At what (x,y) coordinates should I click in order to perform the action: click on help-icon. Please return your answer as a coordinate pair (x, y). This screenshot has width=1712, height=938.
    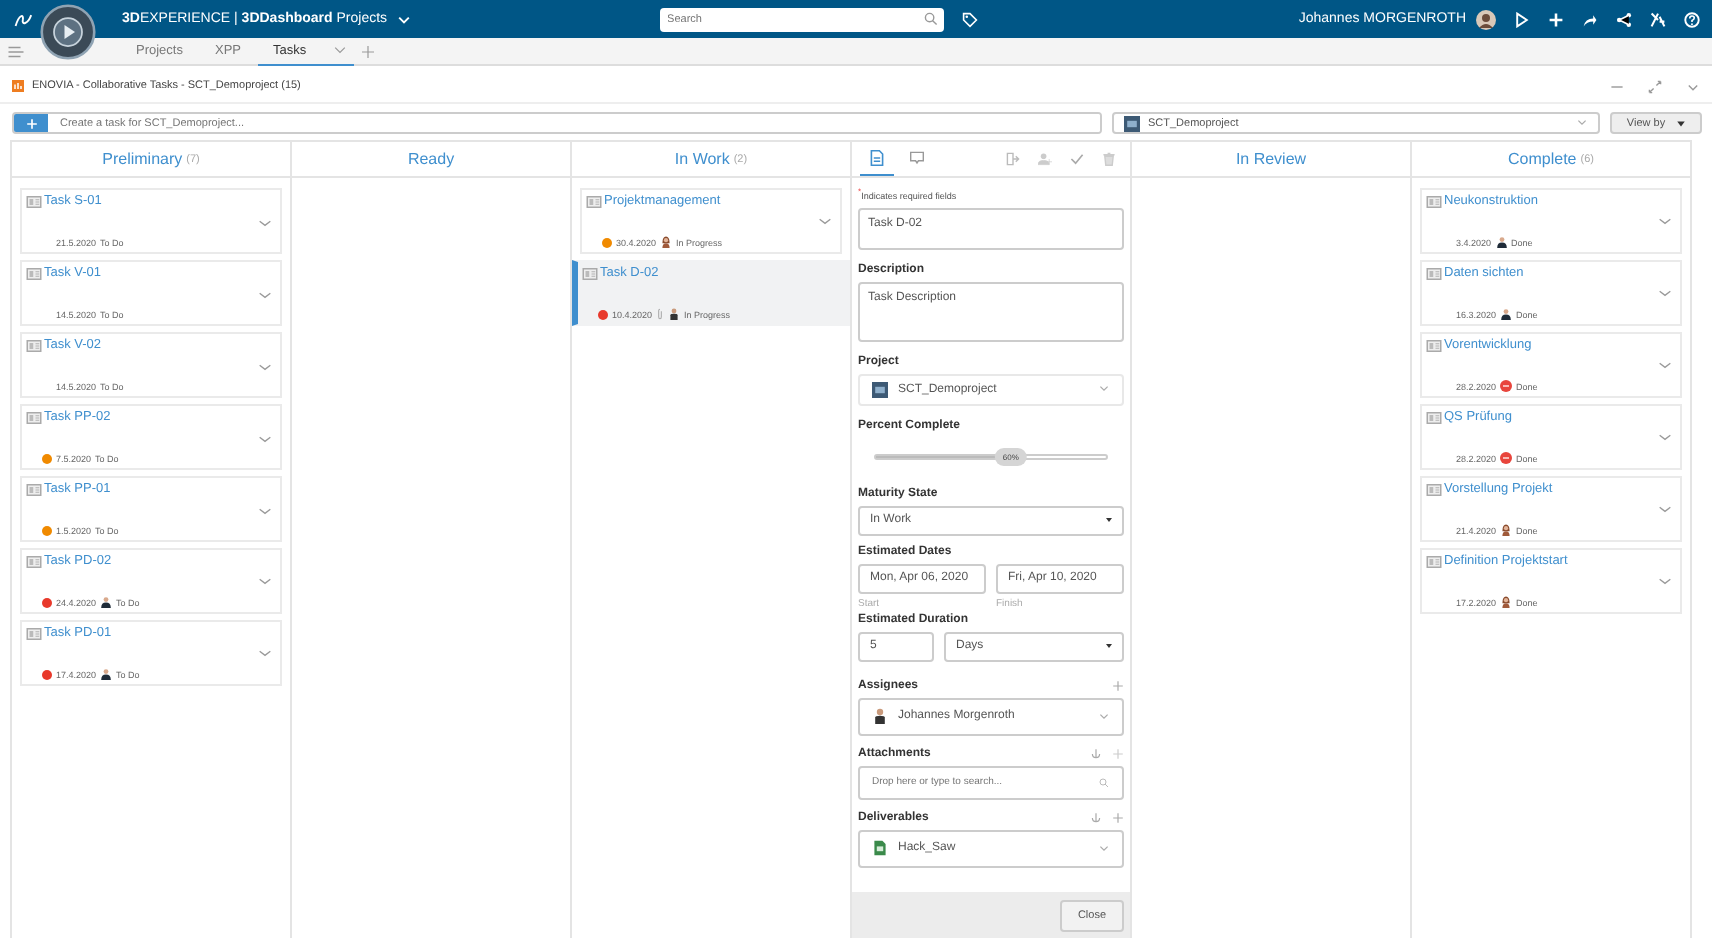
    Looking at the image, I should click on (1692, 19).